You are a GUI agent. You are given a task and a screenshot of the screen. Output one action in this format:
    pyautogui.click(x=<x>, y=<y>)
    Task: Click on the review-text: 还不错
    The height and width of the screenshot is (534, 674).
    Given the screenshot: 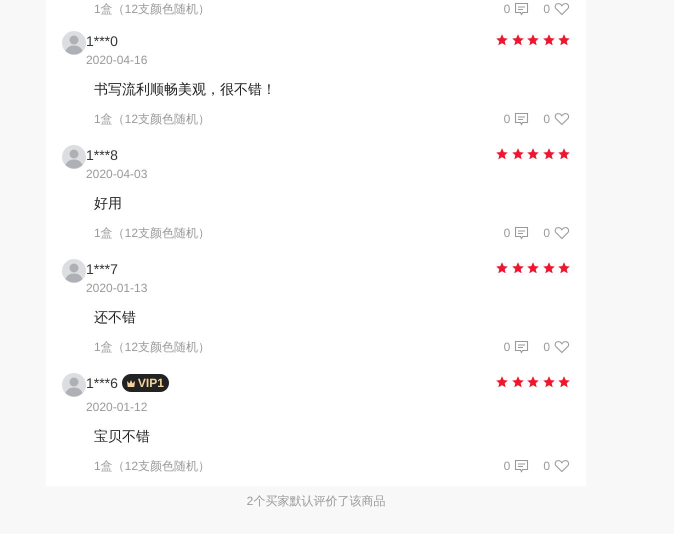 What is the action you would take?
    pyautogui.click(x=115, y=317)
    